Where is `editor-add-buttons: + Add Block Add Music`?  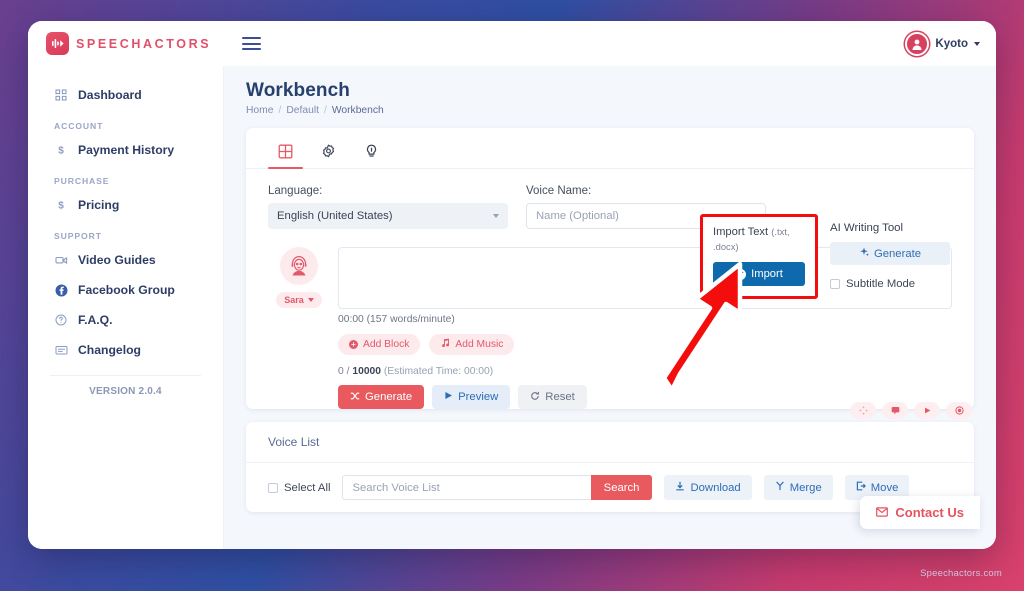
editor-add-buttons: + Add Block Add Music is located at coordinates (645, 344).